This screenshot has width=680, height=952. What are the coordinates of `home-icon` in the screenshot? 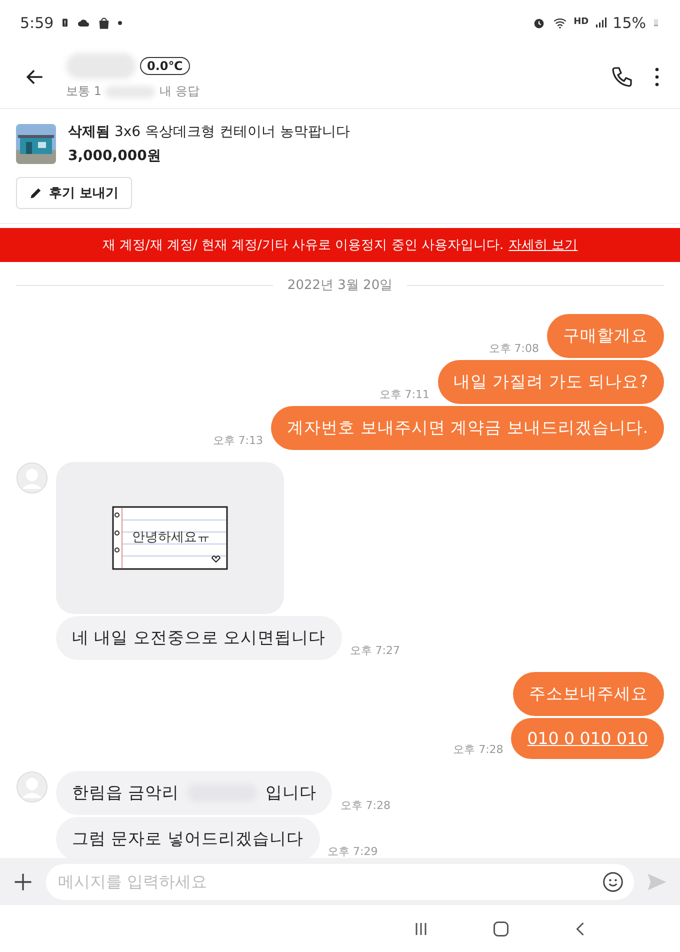 It's located at (501, 929).